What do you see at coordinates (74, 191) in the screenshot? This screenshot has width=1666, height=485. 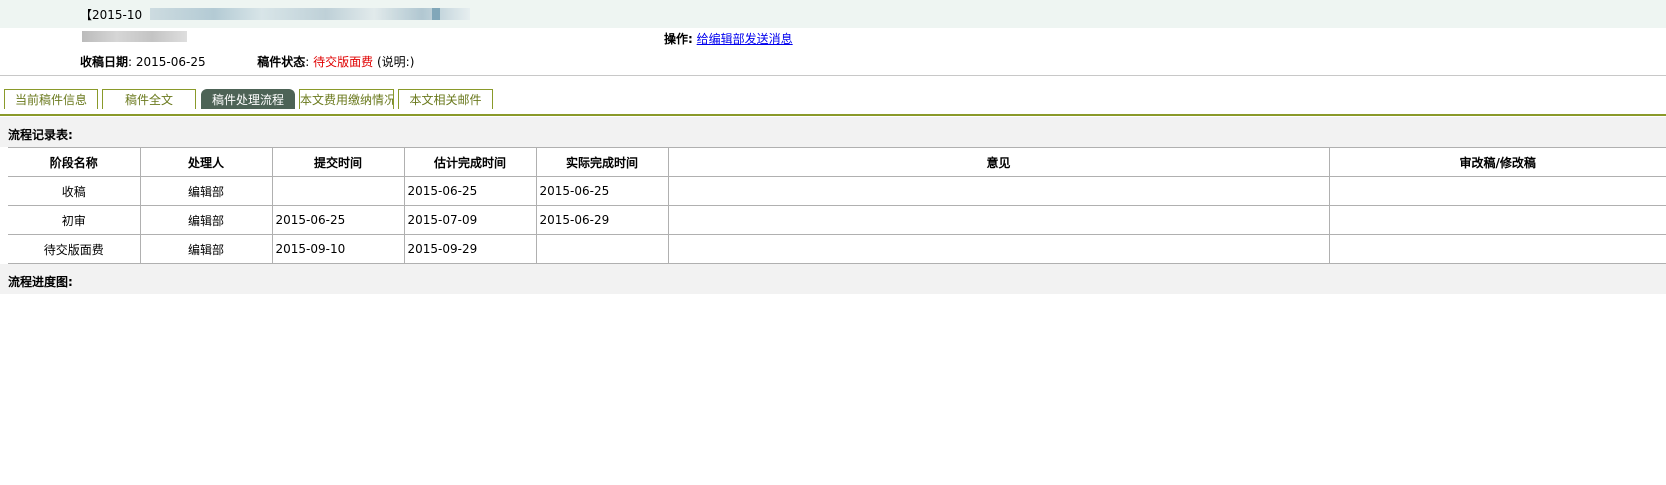 I see `cell-stage: 收稿` at bounding box center [74, 191].